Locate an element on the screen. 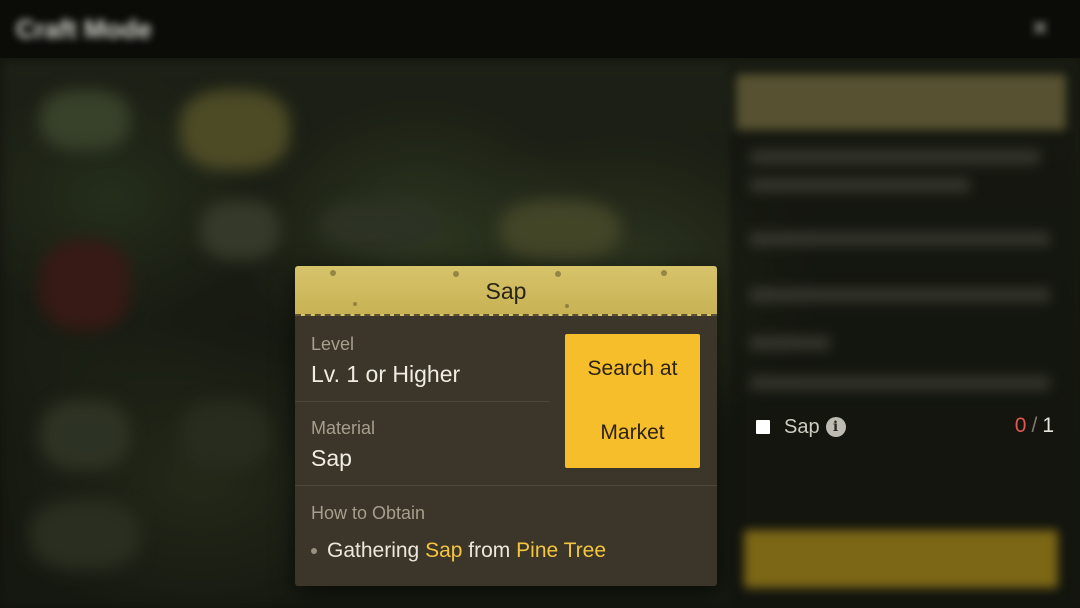  bullet-icon is located at coordinates (314, 551).